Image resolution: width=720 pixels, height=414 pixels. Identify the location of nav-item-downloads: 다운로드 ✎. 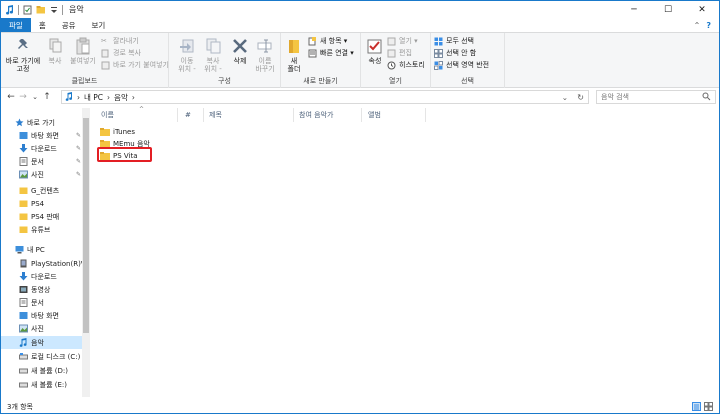
(45, 148).